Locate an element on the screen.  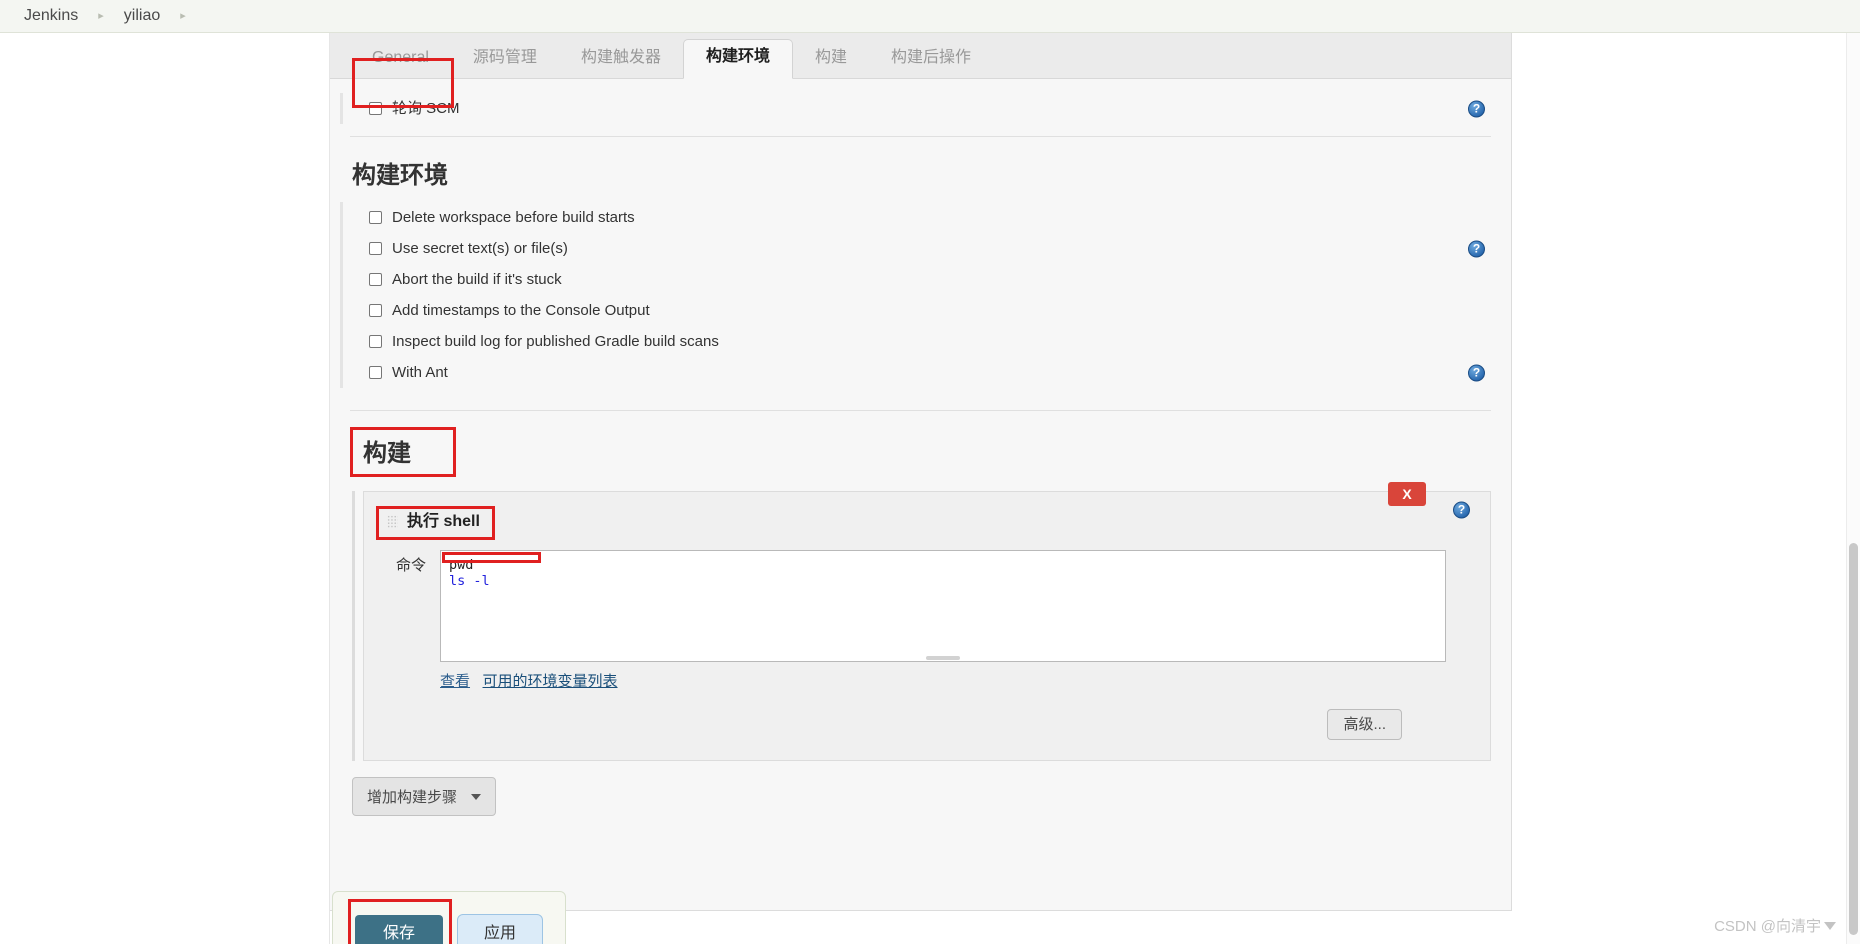
breadcrumb-item-yiliao: yiliao is located at coordinates (142, 16).